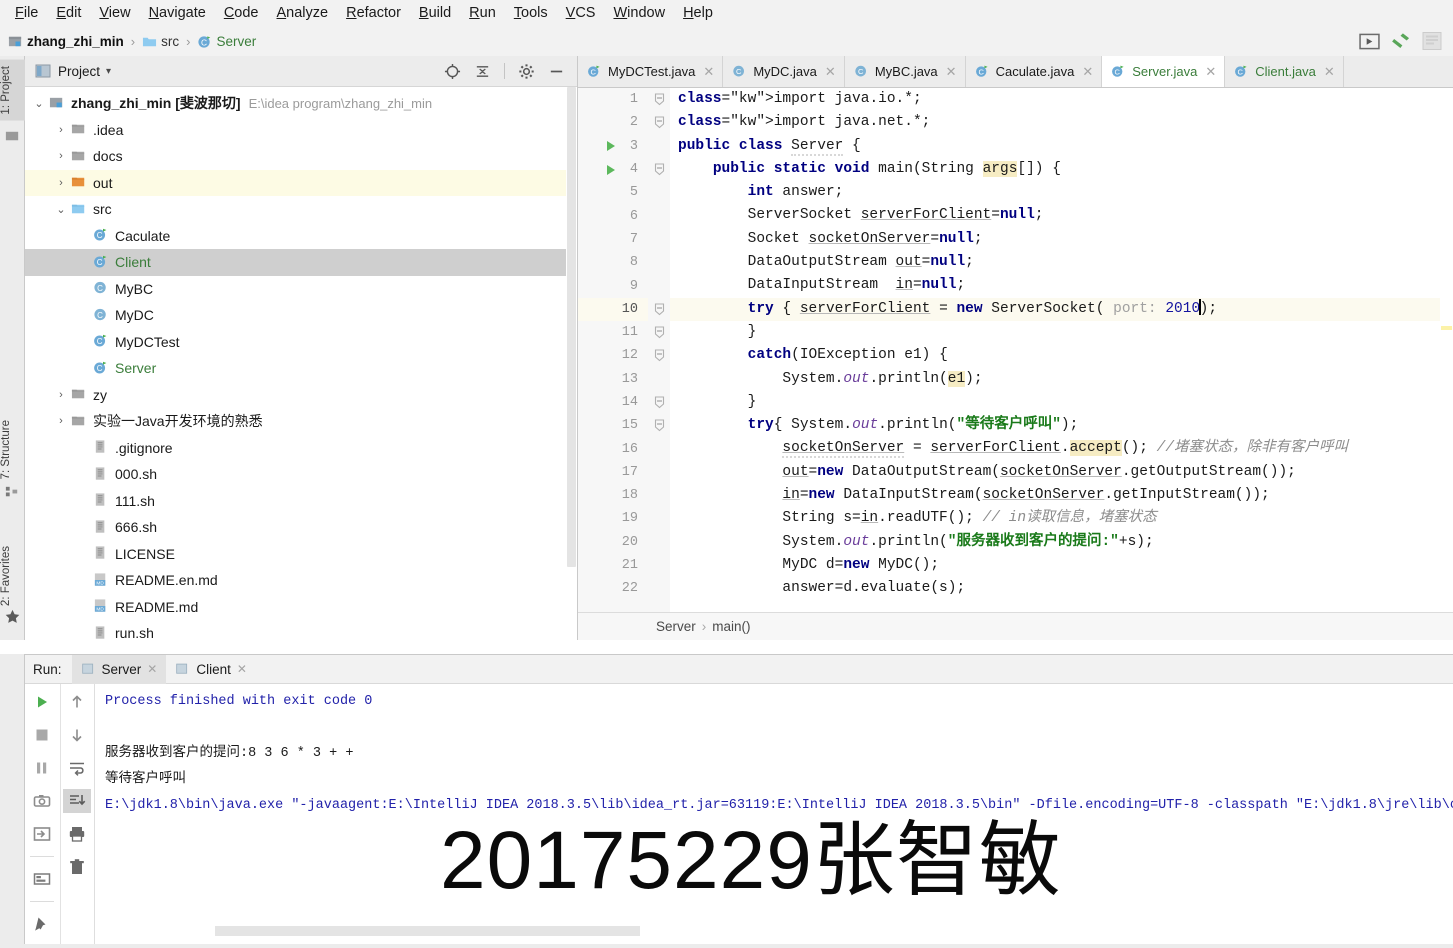 Image resolution: width=1453 pixels, height=948 pixels. I want to click on collapse-all-icon, so click(482, 71).